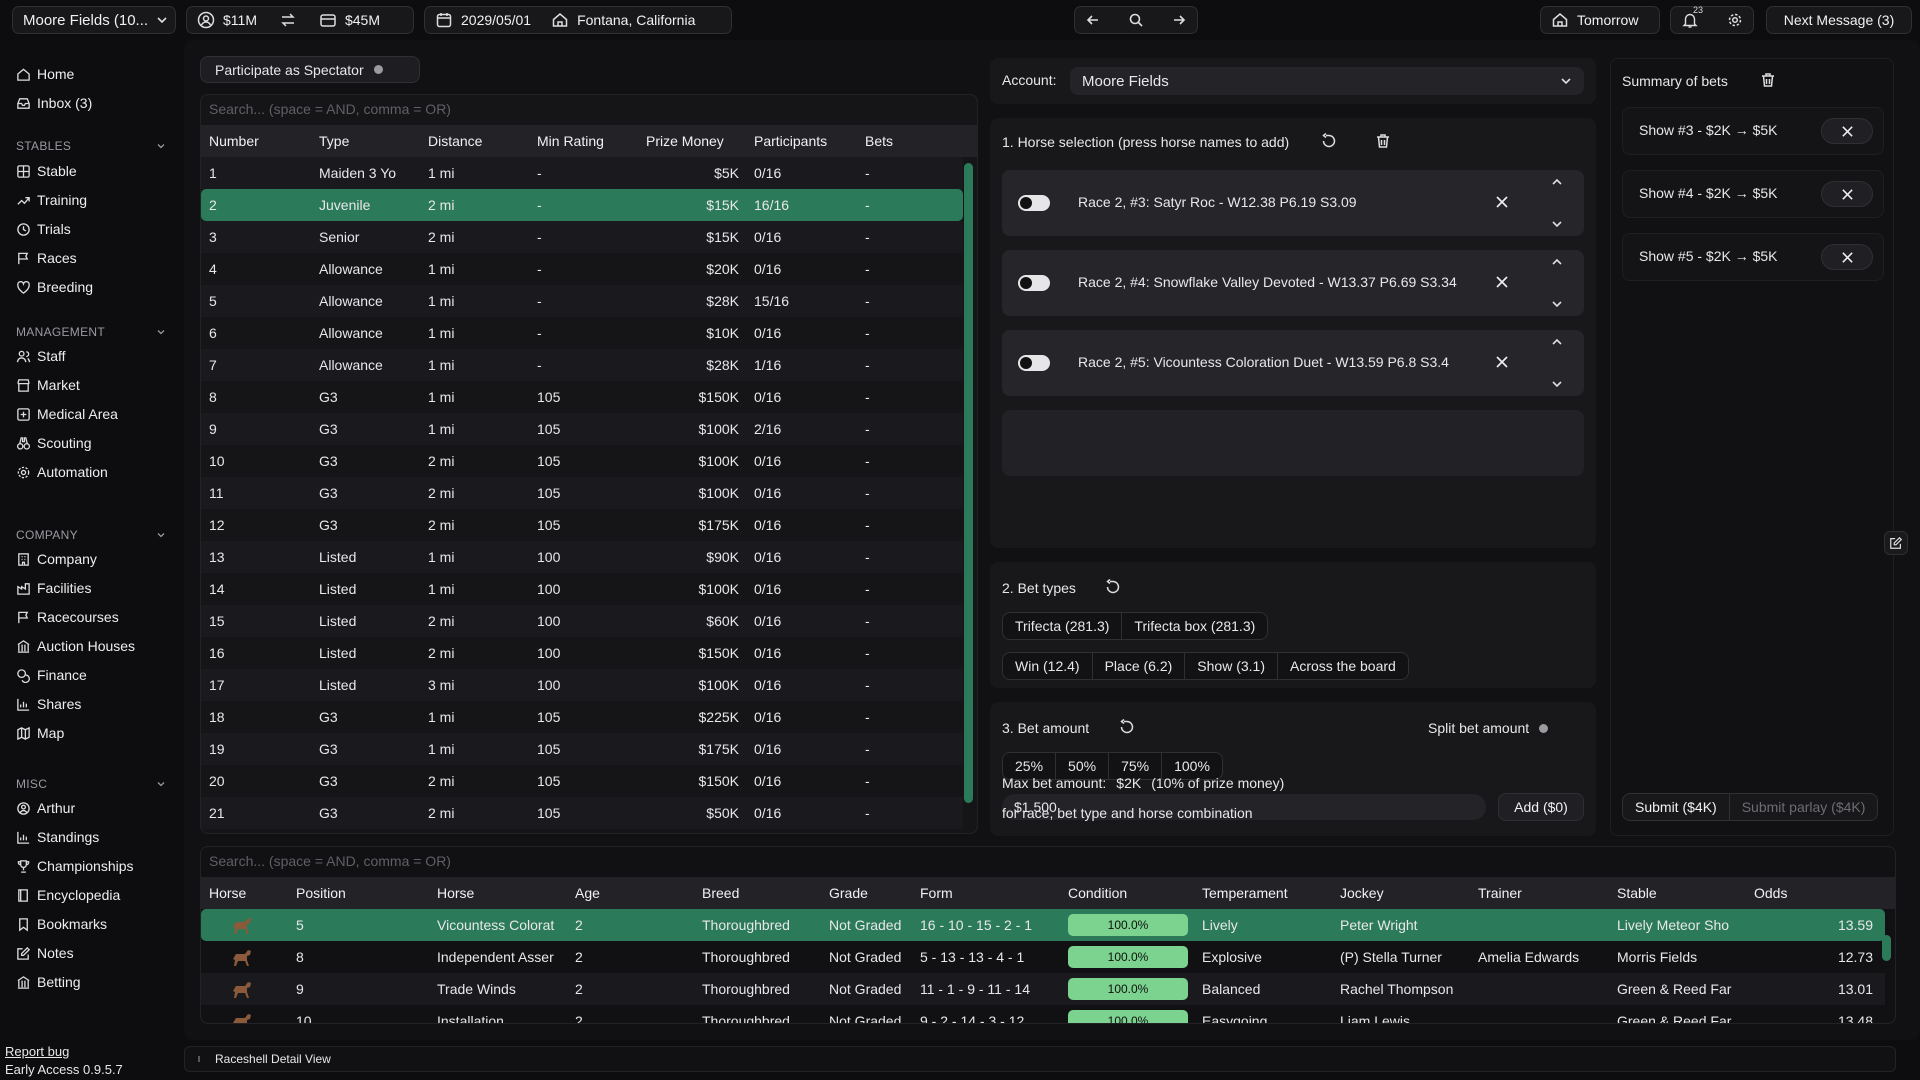 The width and height of the screenshot is (1920, 1080). Describe the element at coordinates (56, 559) in the screenshot. I see `sidebar-item-company: Company` at that location.